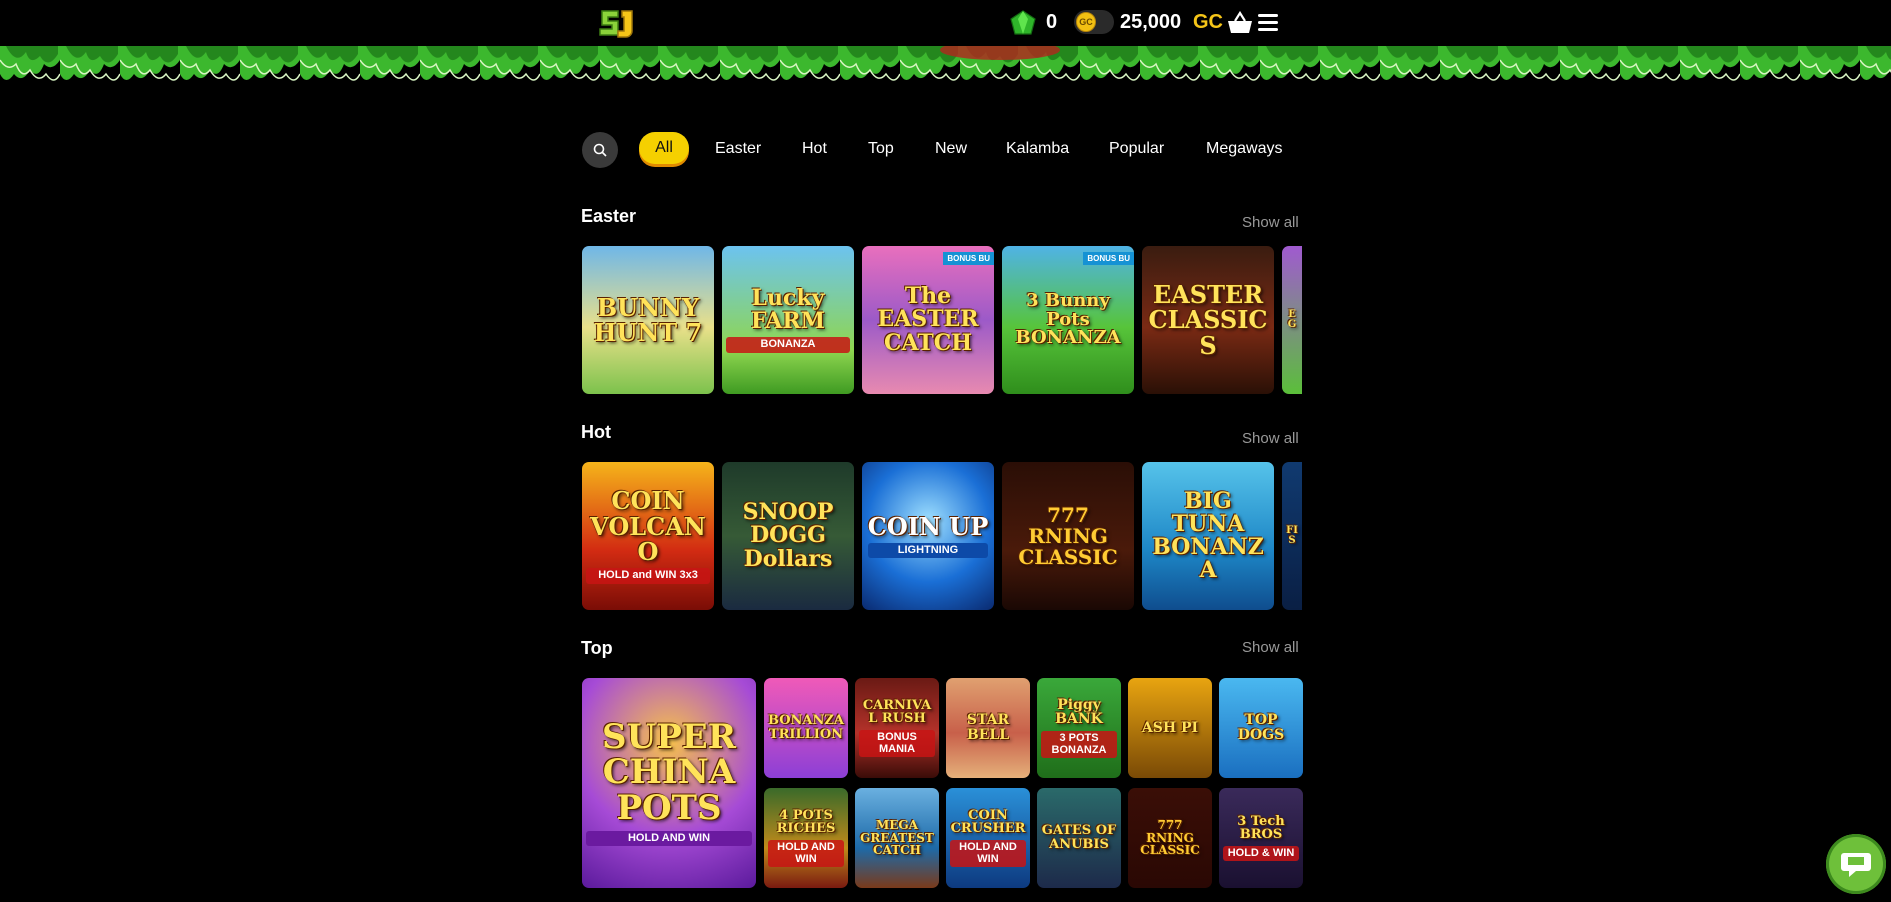  Describe the element at coordinates (788, 536) in the screenshot. I see `game-tile: SNOOP DOGG Dollars` at that location.